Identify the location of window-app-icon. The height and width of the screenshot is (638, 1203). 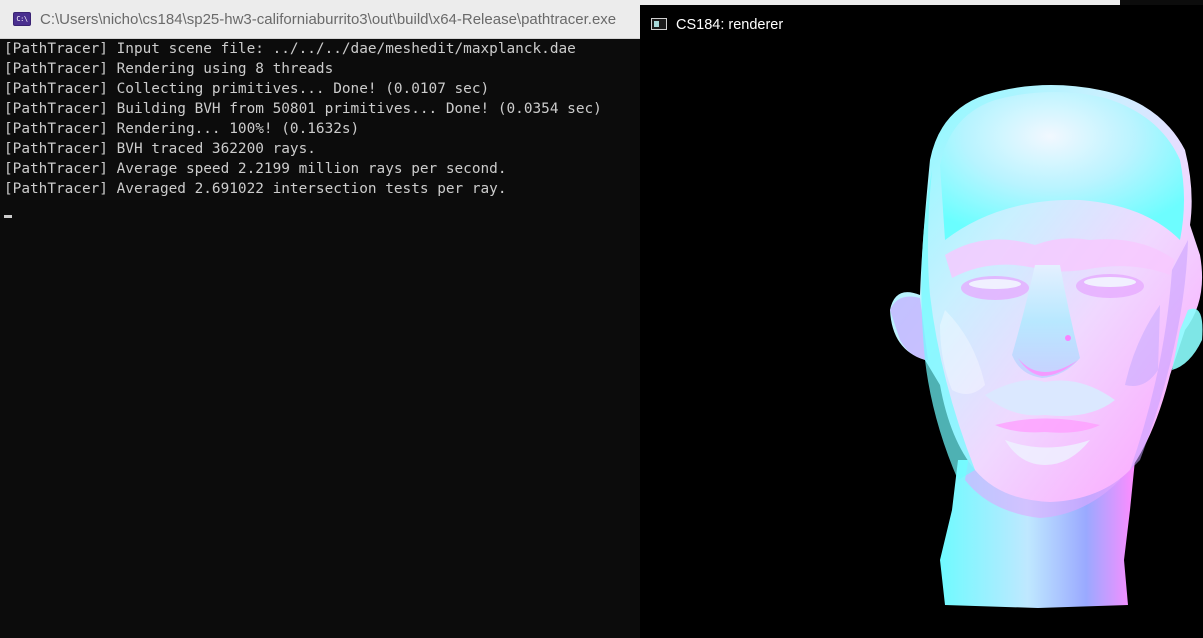
(659, 24).